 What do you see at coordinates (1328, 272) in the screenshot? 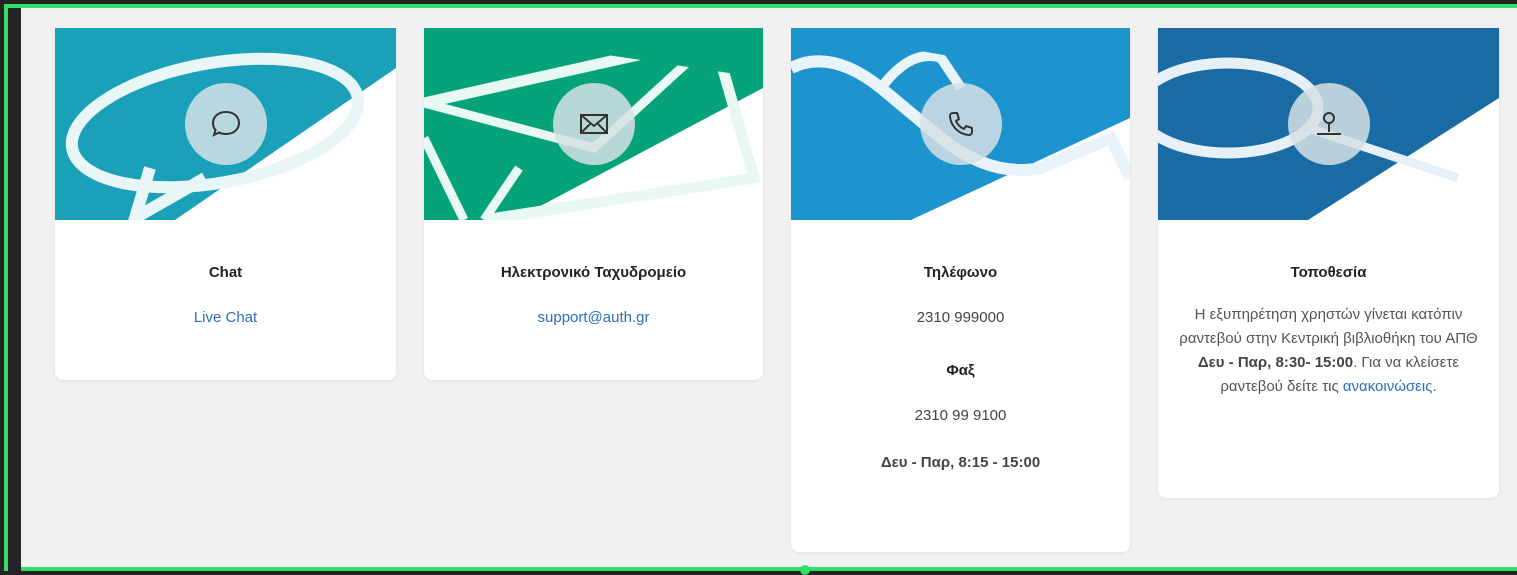
I see `location-title: Τοποθεσία` at bounding box center [1328, 272].